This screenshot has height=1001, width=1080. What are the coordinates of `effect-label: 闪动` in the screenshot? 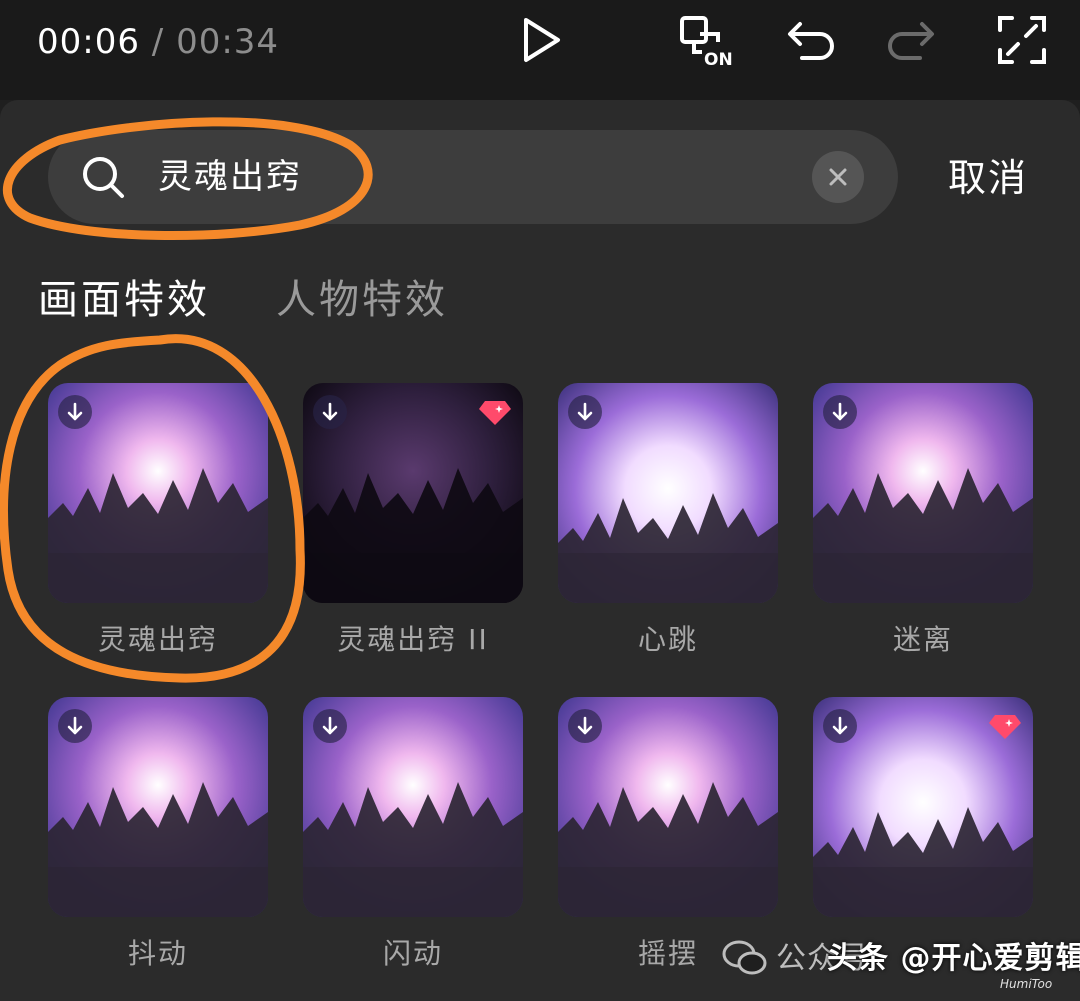 It's located at (412, 953).